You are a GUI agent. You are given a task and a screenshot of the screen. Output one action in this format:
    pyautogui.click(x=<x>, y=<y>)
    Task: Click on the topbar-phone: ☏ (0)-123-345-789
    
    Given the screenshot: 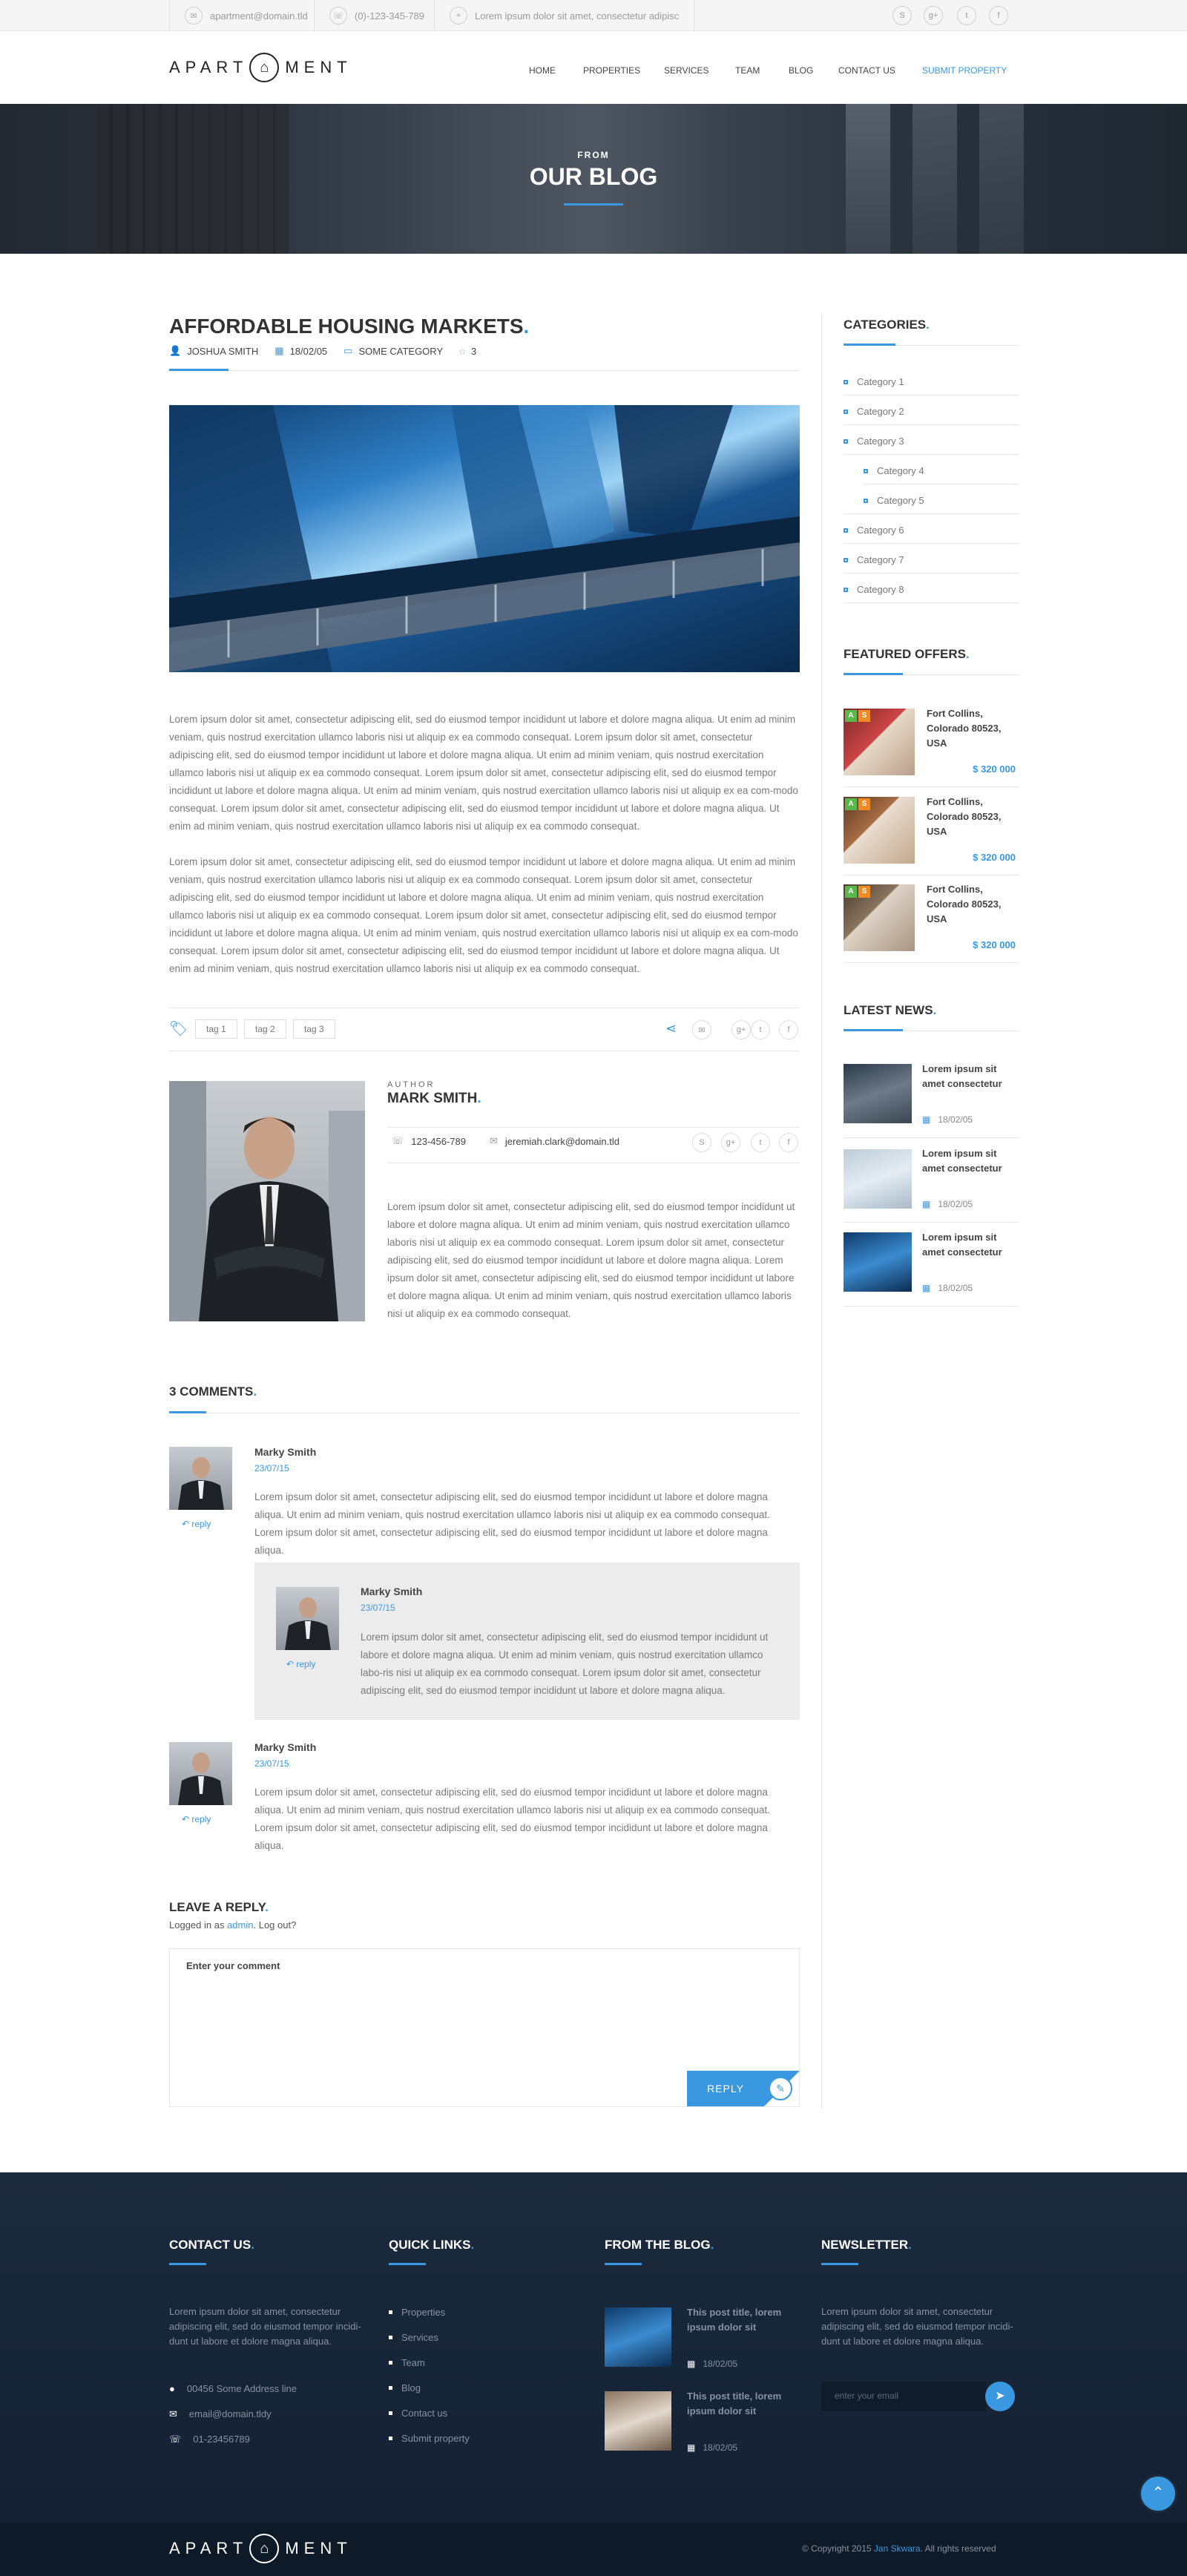 What is the action you would take?
    pyautogui.click(x=376, y=15)
    